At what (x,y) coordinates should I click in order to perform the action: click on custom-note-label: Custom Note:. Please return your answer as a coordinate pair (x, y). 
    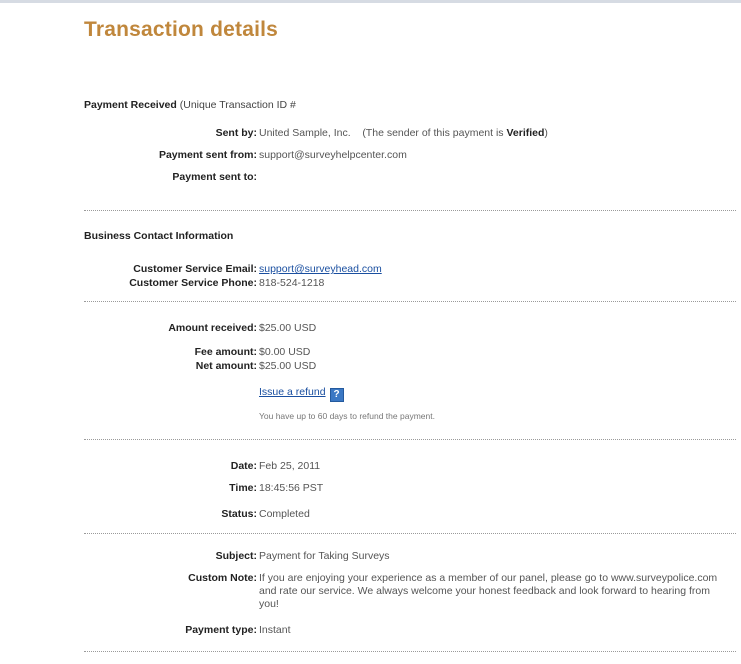
    Looking at the image, I should click on (222, 578).